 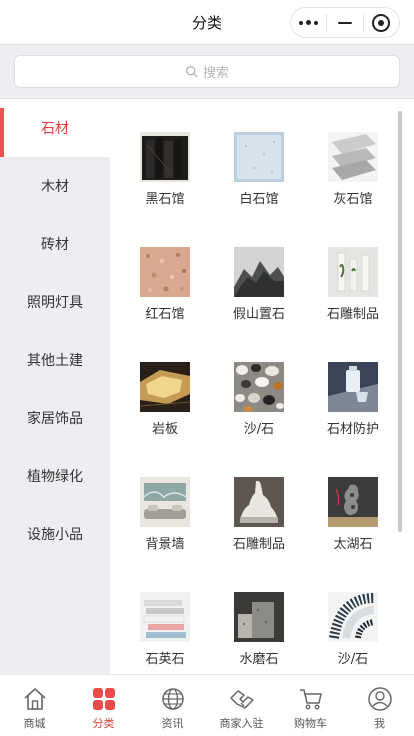 What do you see at coordinates (191, 71) in the screenshot?
I see `search-icon` at bounding box center [191, 71].